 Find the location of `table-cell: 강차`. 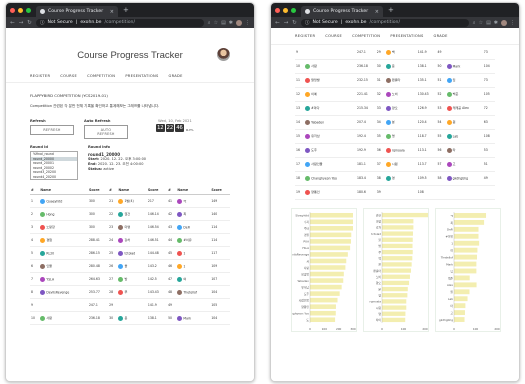

table-cell: 강차 is located at coordinates (132, 240).